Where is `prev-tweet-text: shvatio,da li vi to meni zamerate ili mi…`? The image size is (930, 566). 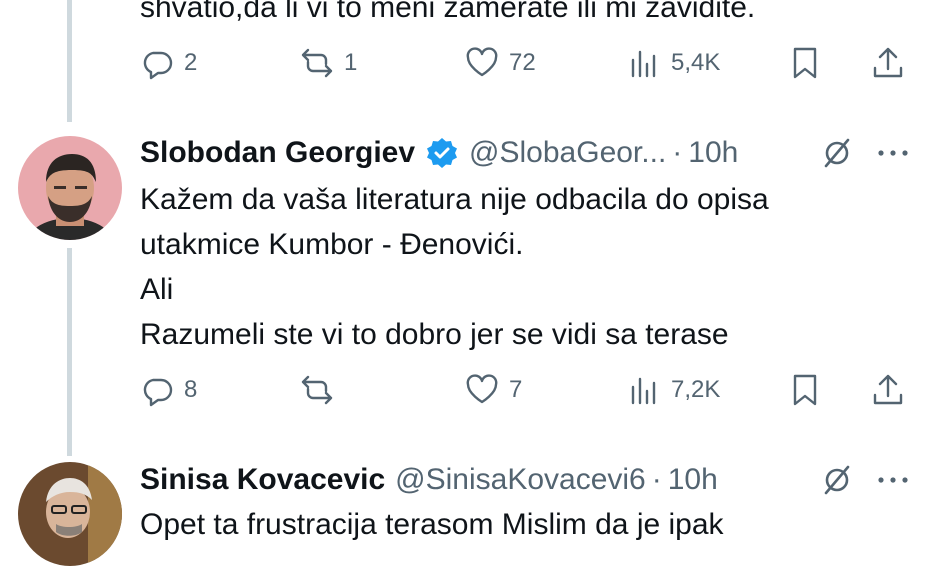 prev-tweet-text: shvatio,da li vi to meni zamerate ili mi… is located at coordinates (448, 12).